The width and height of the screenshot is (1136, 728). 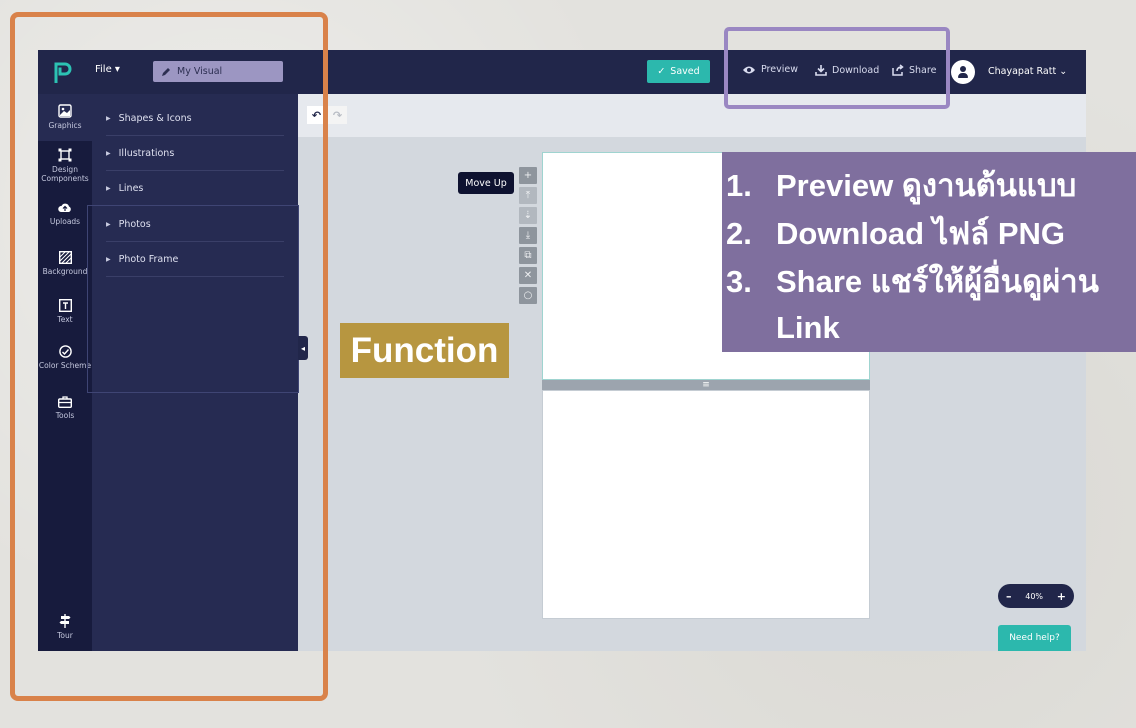 I want to click on info-line-number: 3., so click(x=739, y=281).